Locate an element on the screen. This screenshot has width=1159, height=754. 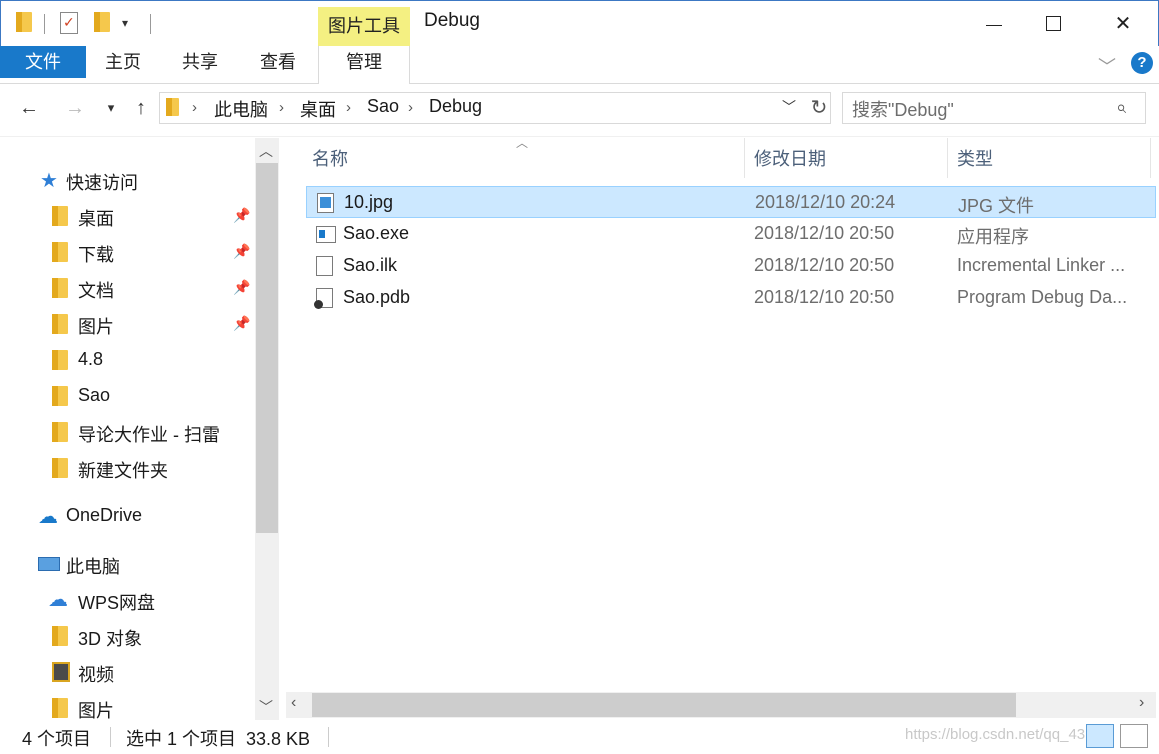
scroll-up-icon: ︿ is located at coordinates (266, 151).